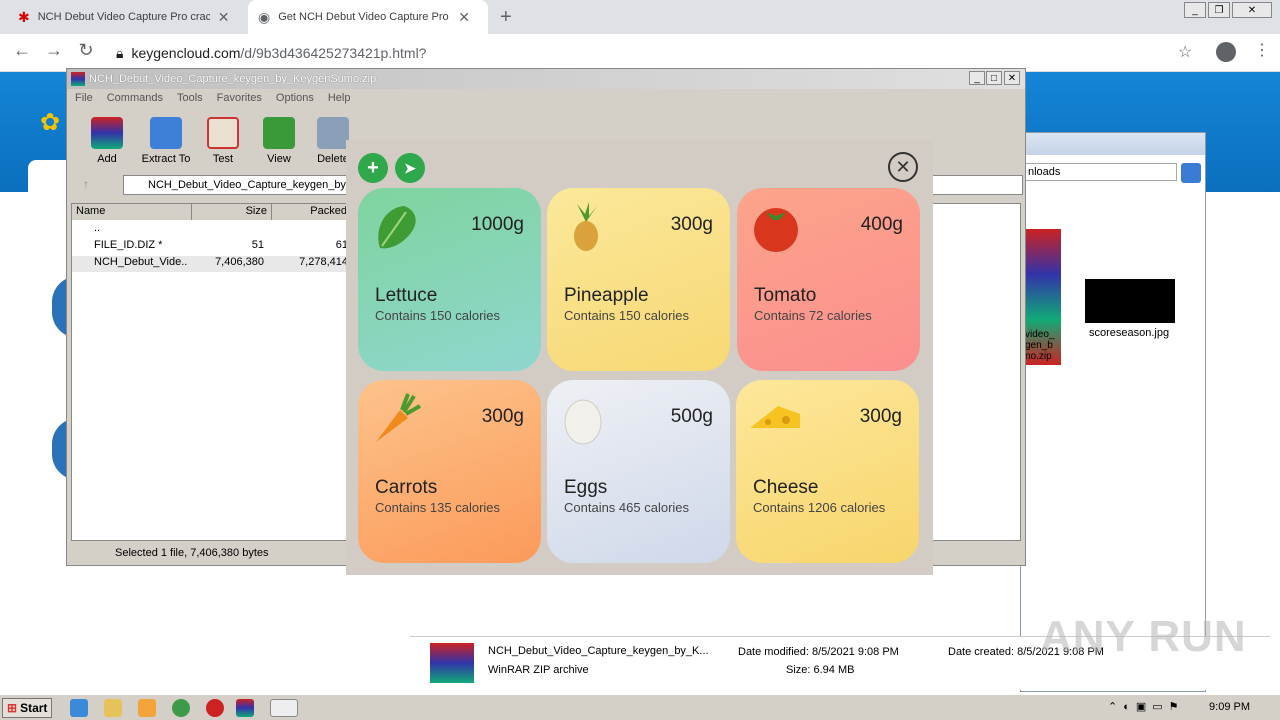 This screenshot has width=1280, height=720. I want to click on folder-icon, so click(166, 133).